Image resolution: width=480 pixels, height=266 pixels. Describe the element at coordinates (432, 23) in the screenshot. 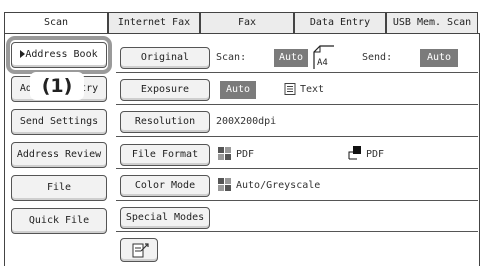

I see `tab-usb-mem-scan: USB Mem. Scan` at that location.